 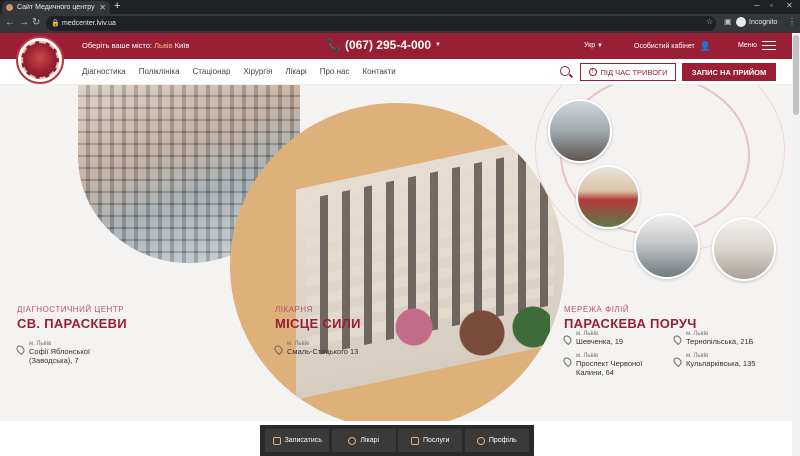 I want to click on phone-number: 📞 (067) 295-4-000 ▼, so click(x=383, y=45).